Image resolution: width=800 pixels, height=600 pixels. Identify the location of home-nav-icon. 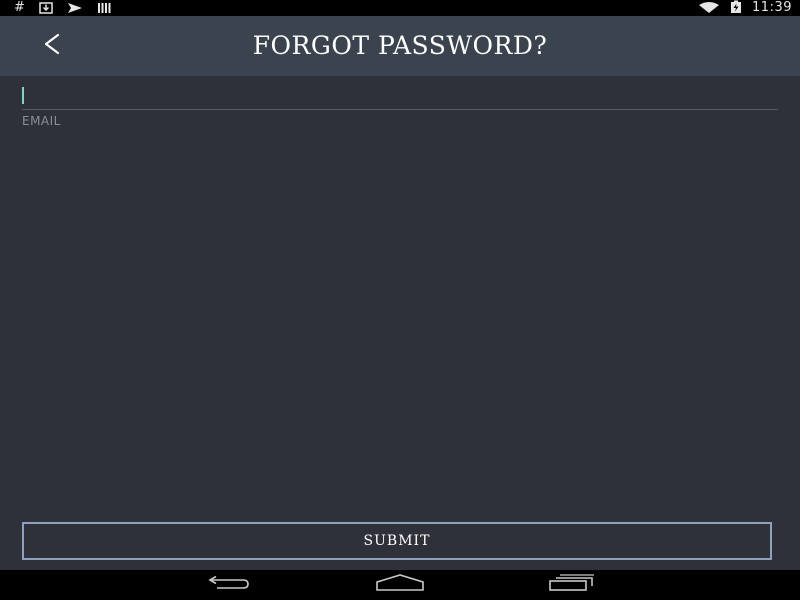
(400, 585).